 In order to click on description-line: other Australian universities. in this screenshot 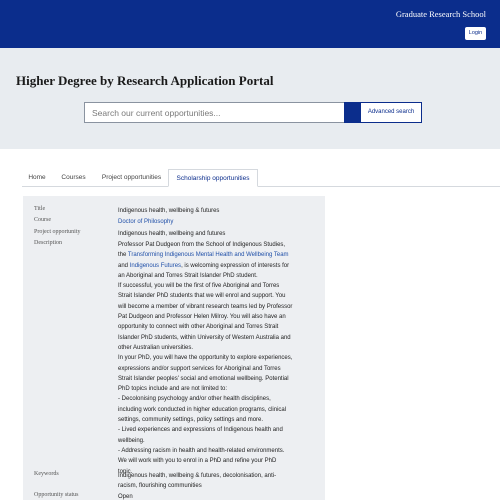, I will do `click(156, 347)`.